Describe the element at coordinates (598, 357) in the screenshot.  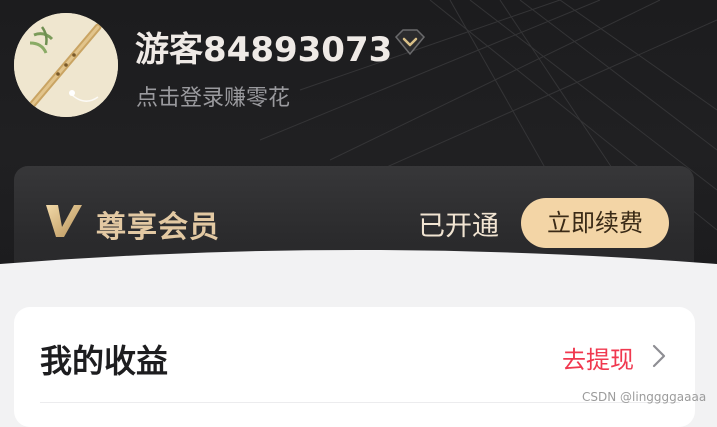
I see `withdraw-link: 去提现` at that location.